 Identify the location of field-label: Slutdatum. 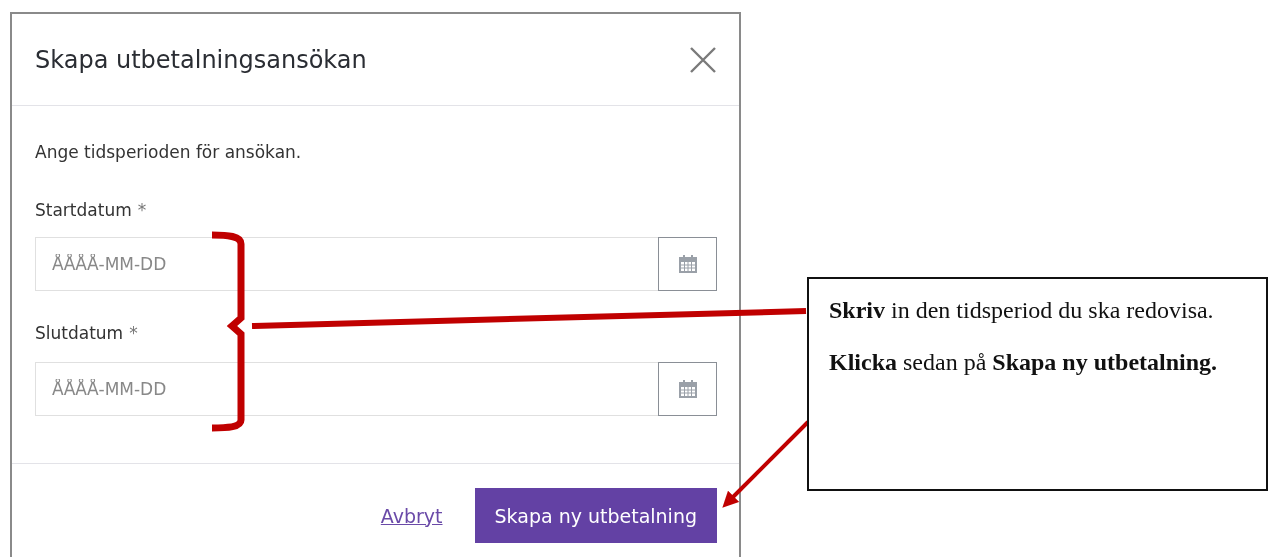
(79, 333).